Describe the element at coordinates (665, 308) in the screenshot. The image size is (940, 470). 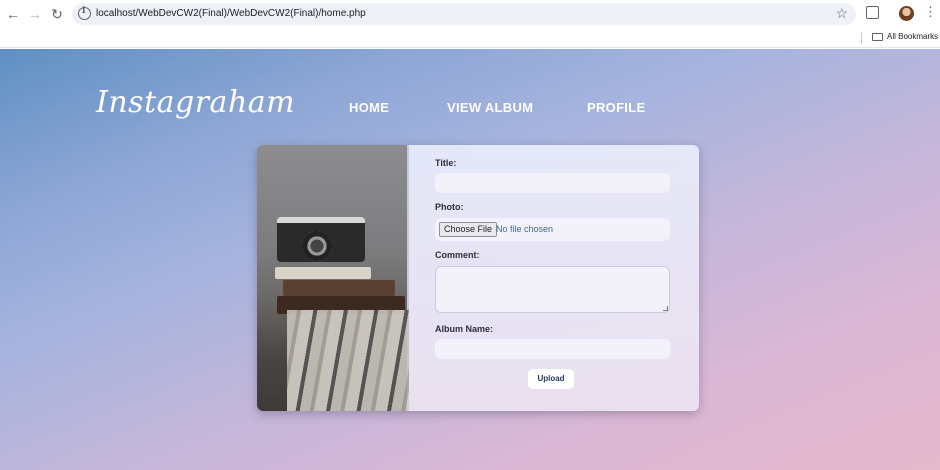
I see `resize-handle-icon` at that location.